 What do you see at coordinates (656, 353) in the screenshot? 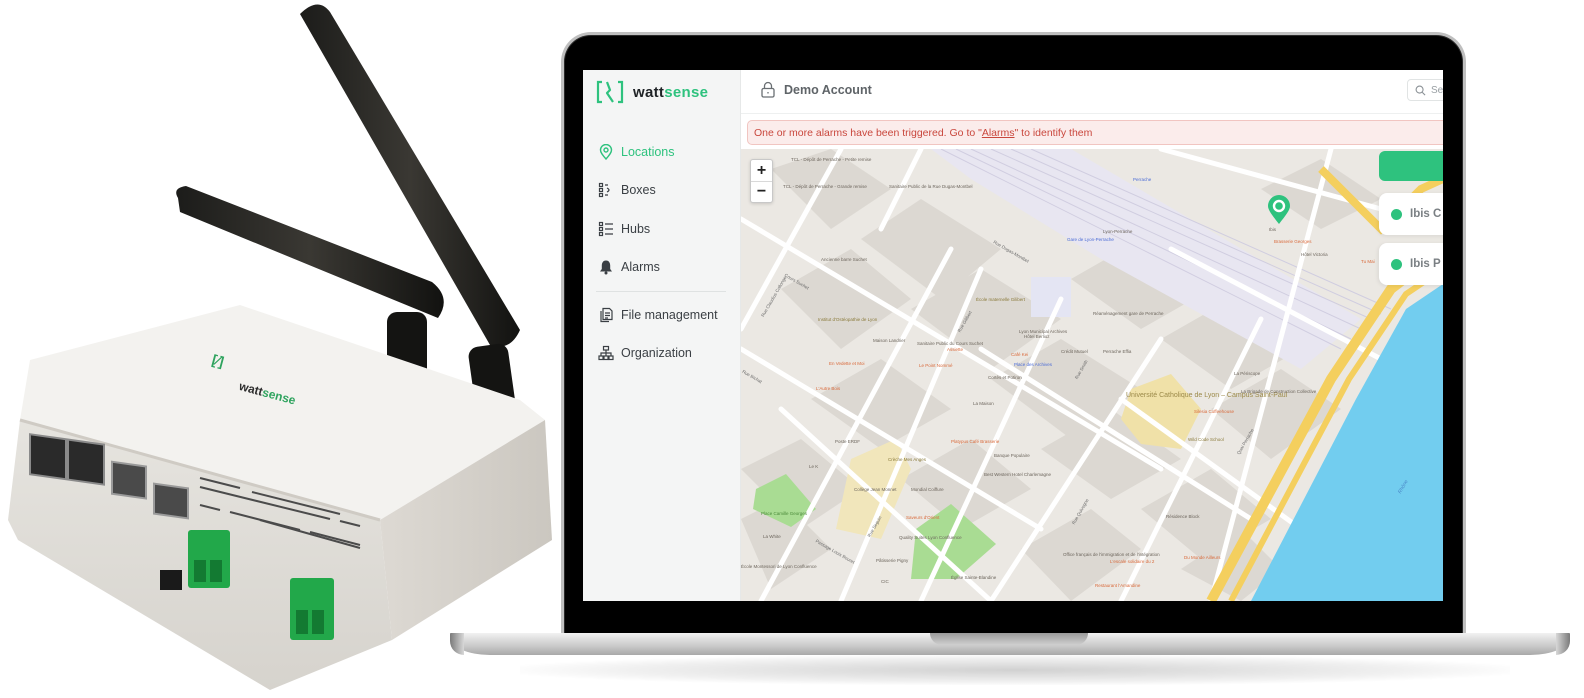
I see `sidebar-item-label: Organization` at bounding box center [656, 353].